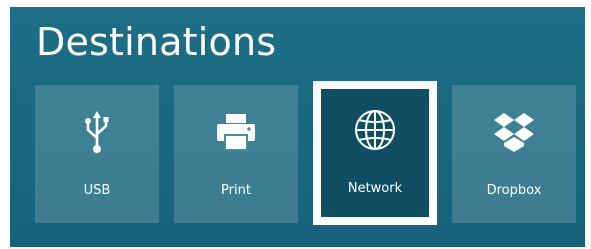  Describe the element at coordinates (514, 190) in the screenshot. I see `tile-label-dropbox: Dropbox` at that location.